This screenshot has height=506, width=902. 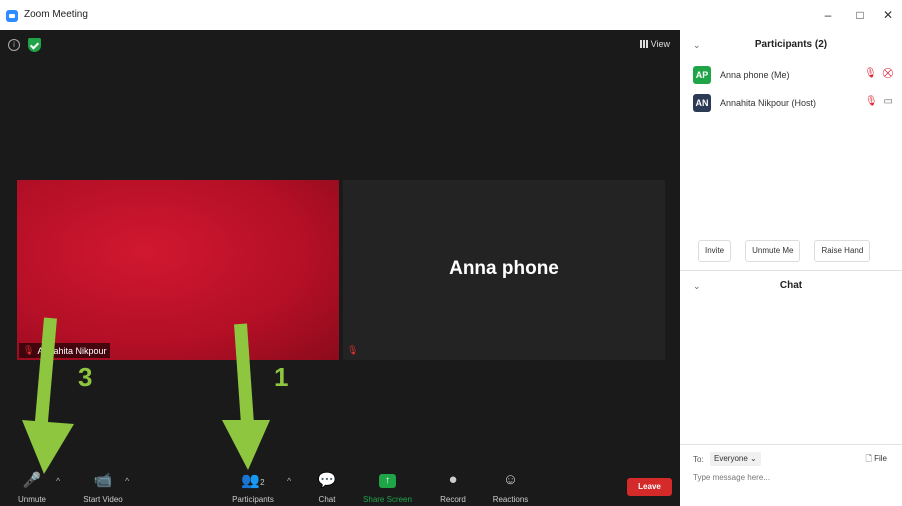 I want to click on annotation-label-1: 1, so click(x=281, y=377).